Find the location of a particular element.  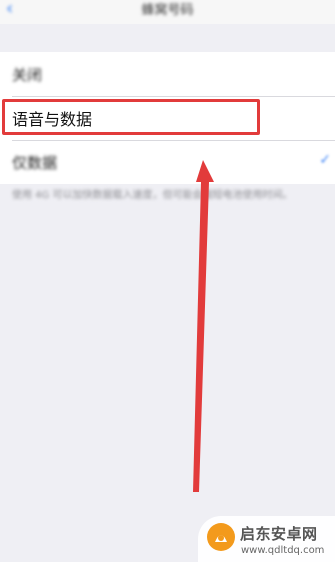

arrow-shape is located at coordinates (203, 326).